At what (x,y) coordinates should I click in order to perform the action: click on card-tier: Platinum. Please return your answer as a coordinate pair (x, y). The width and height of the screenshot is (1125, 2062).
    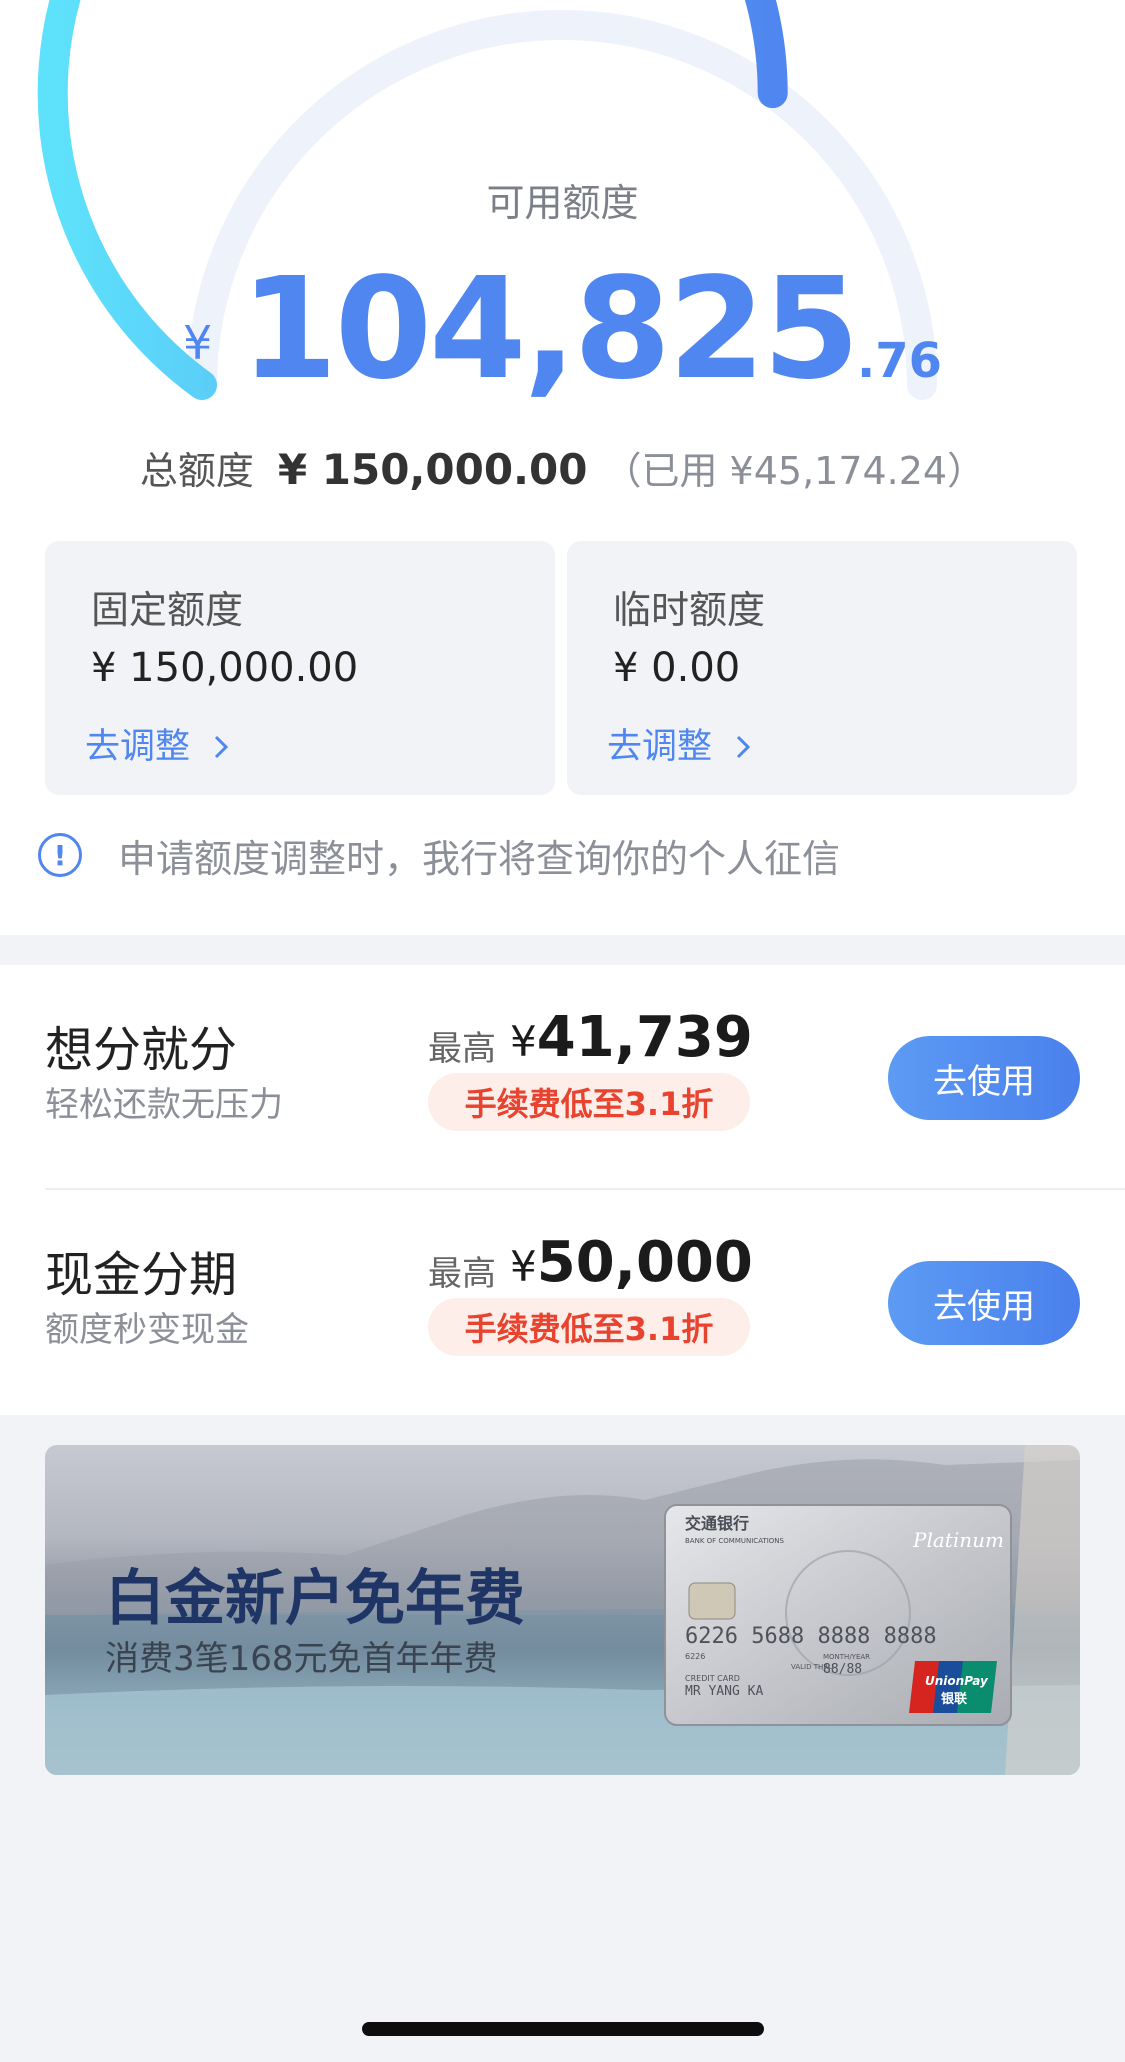
    Looking at the image, I should click on (958, 1540).